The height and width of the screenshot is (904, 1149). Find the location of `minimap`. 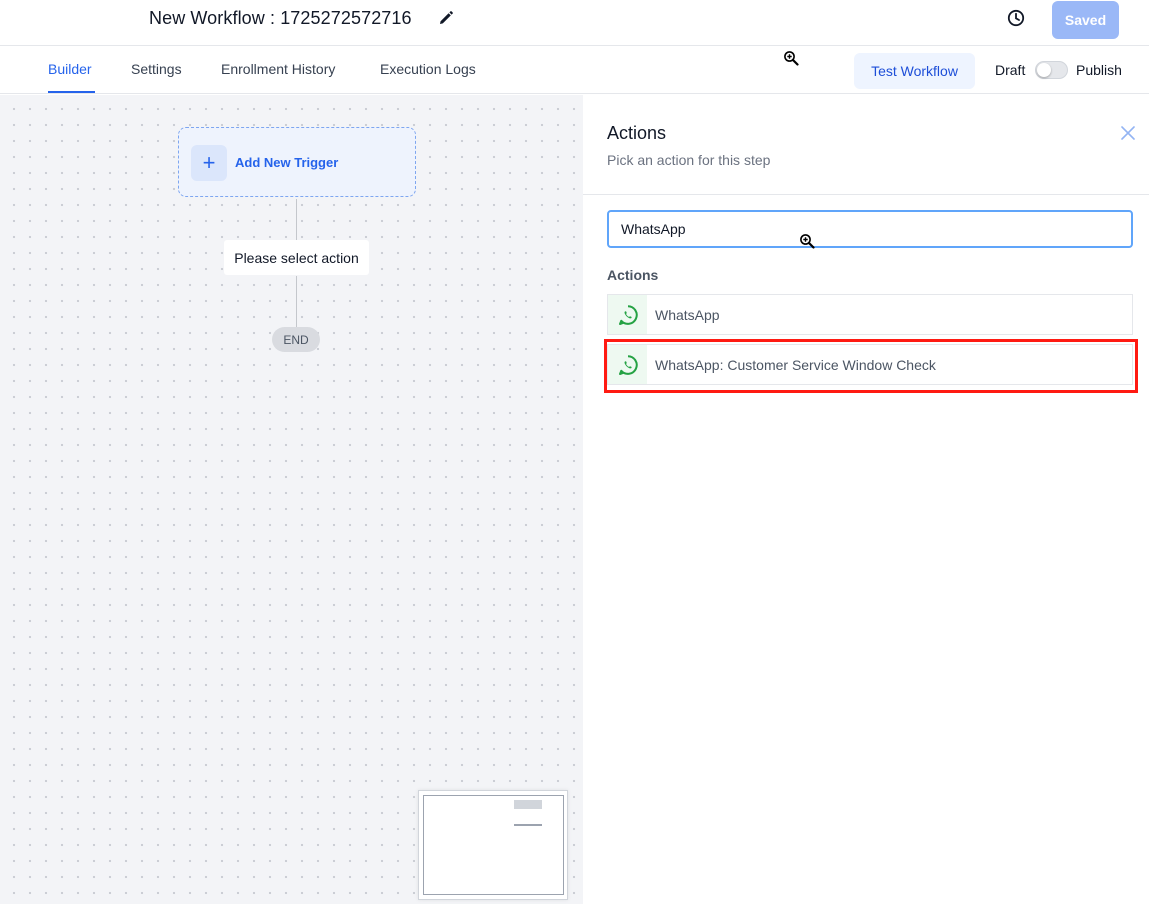

minimap is located at coordinates (493, 845).